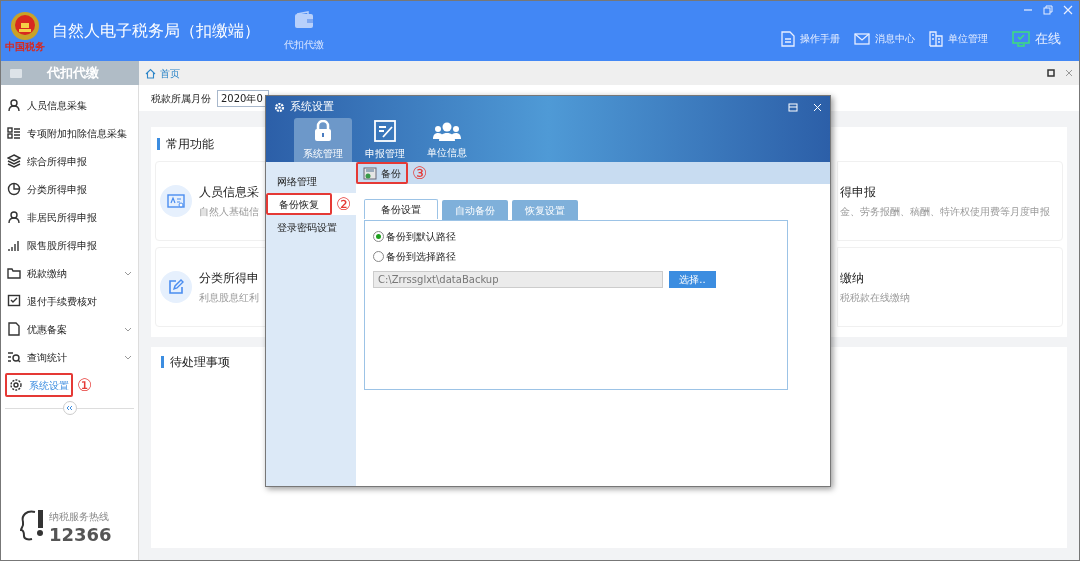  Describe the element at coordinates (14, 357) in the screenshot. I see `search-icon` at that location.